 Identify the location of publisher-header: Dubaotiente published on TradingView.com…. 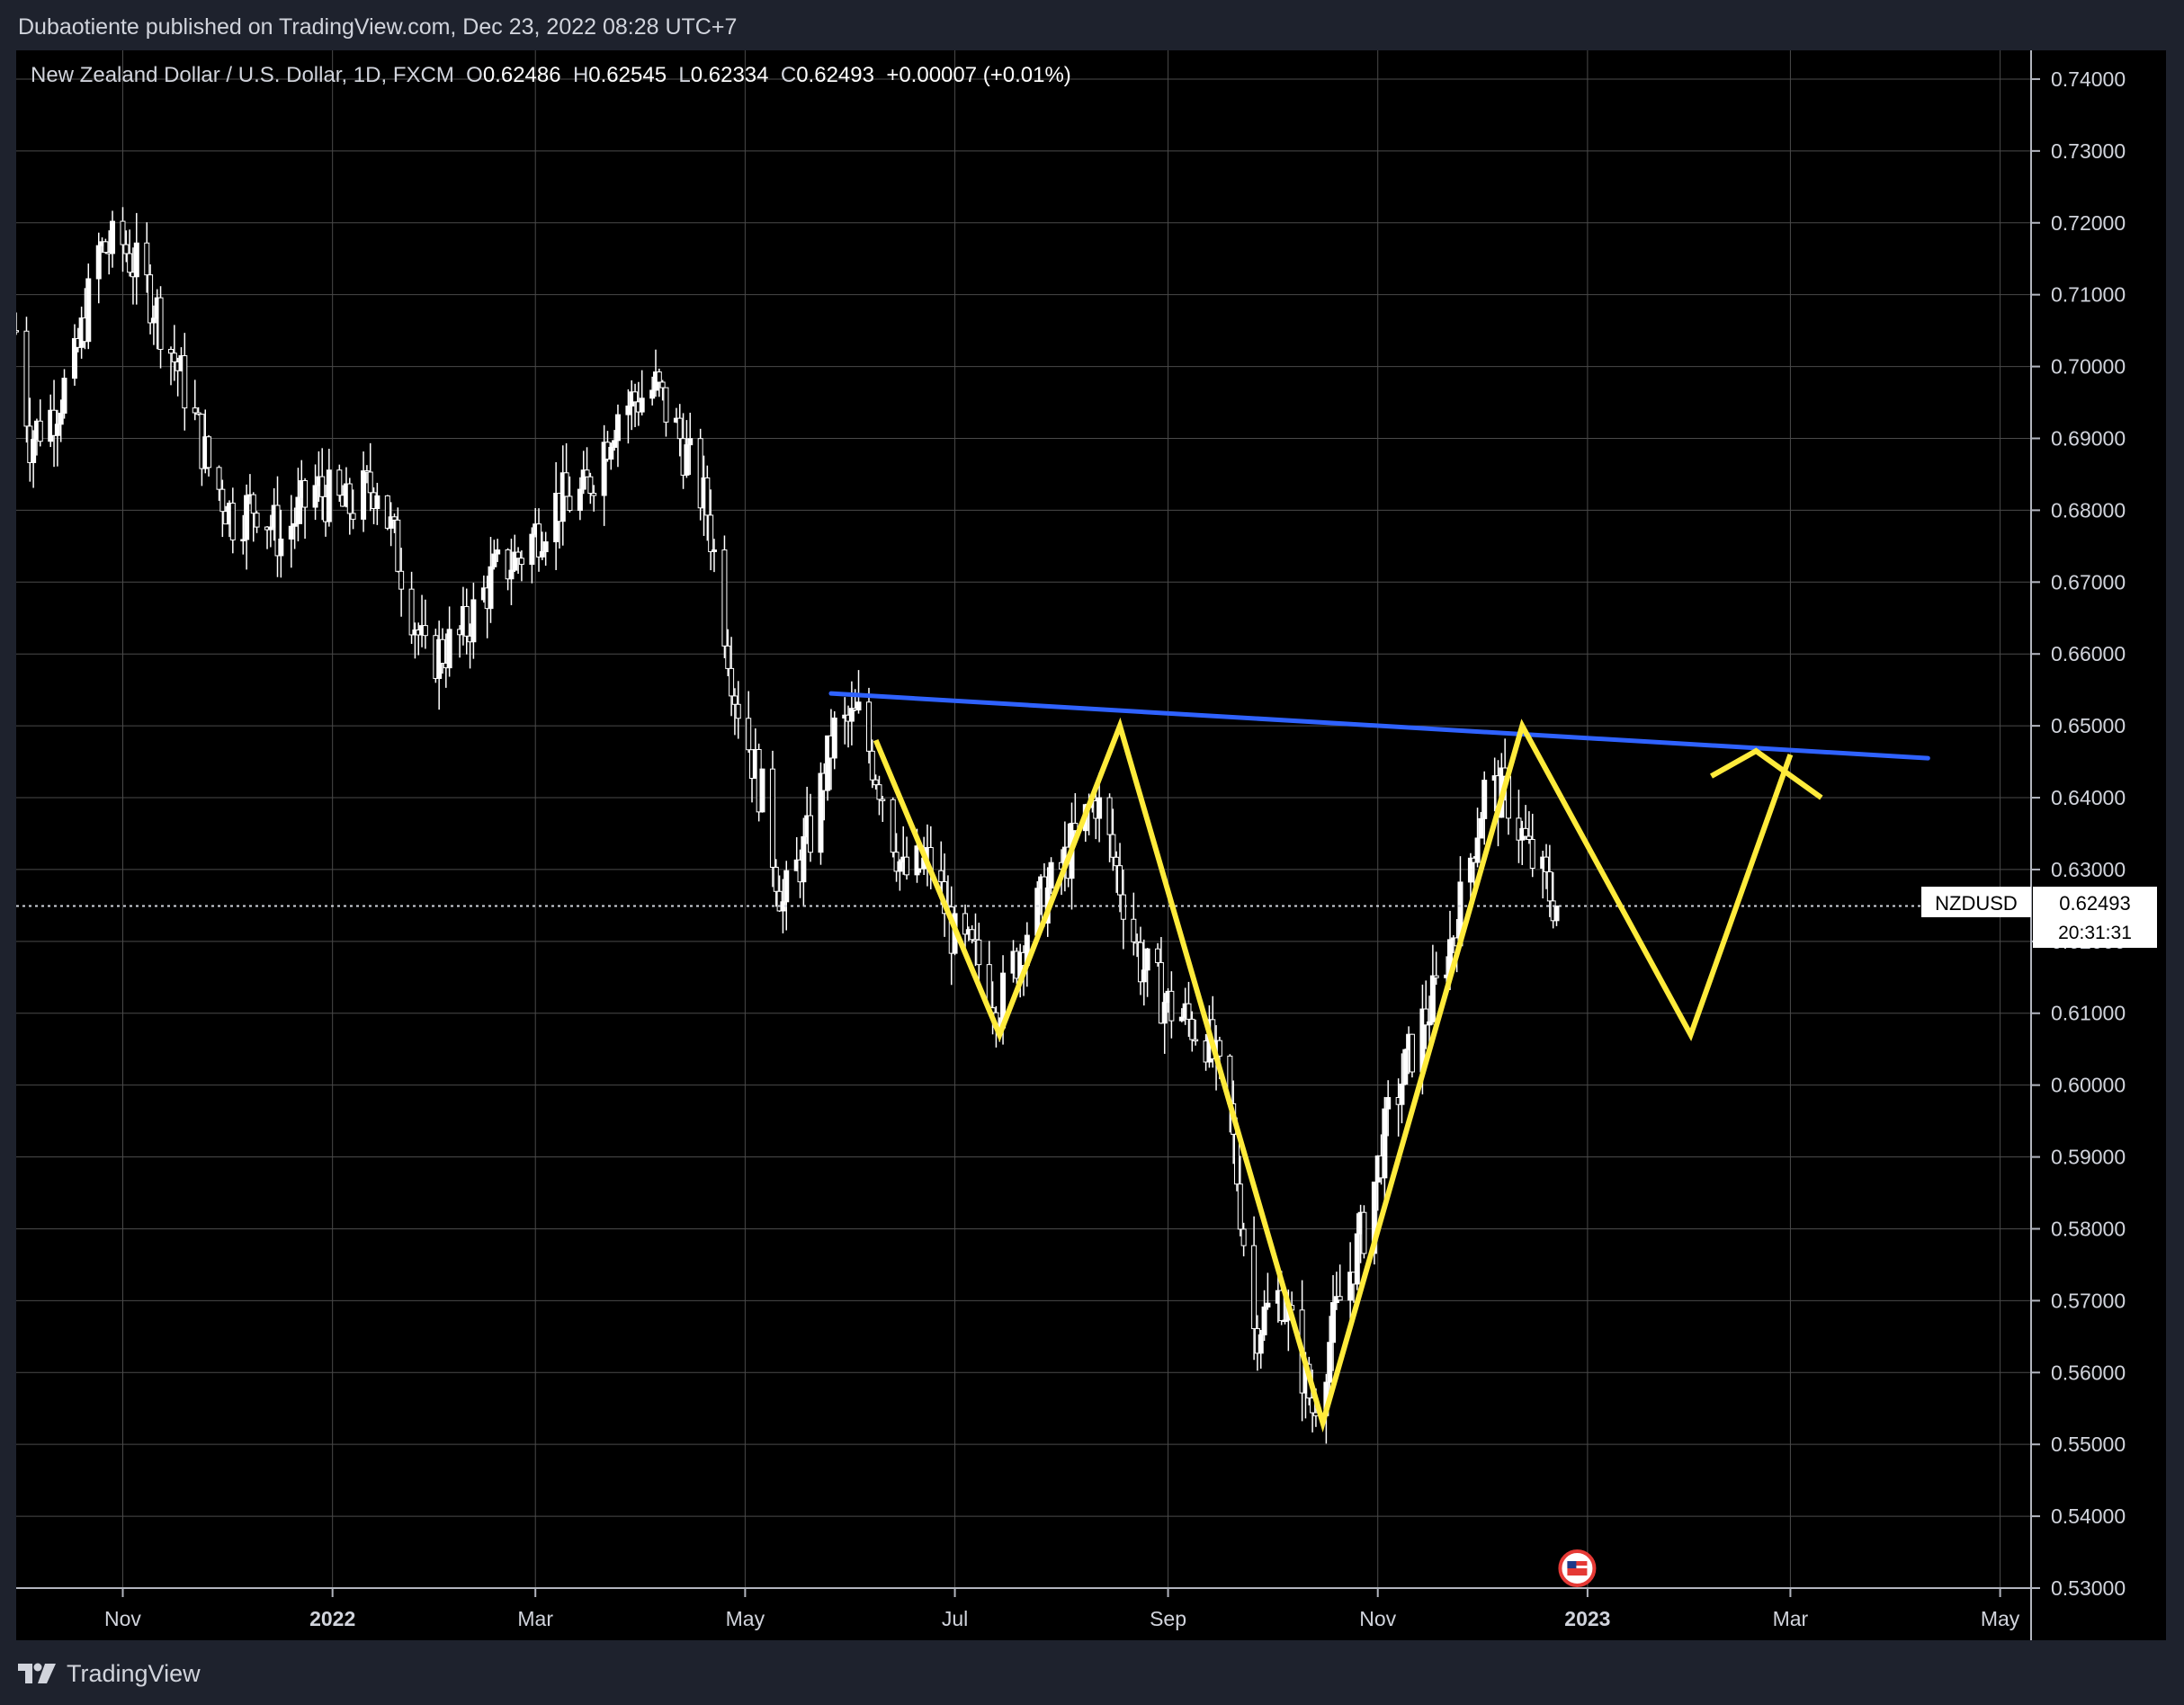
(1092, 25).